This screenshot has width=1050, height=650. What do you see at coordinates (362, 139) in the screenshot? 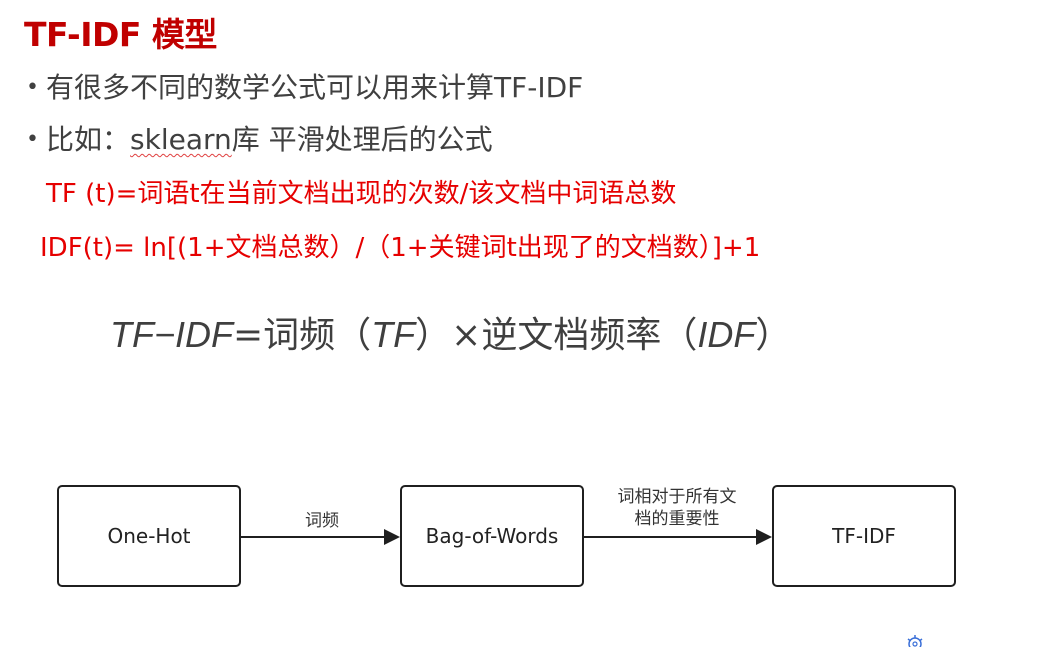
I see `bullet-2-suffix: 库 平滑处理后的公式` at bounding box center [362, 139].